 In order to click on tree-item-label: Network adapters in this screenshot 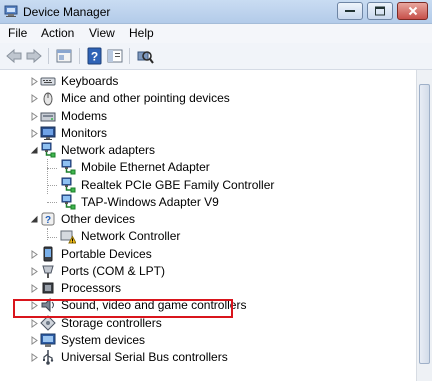, I will do `click(108, 150)`.